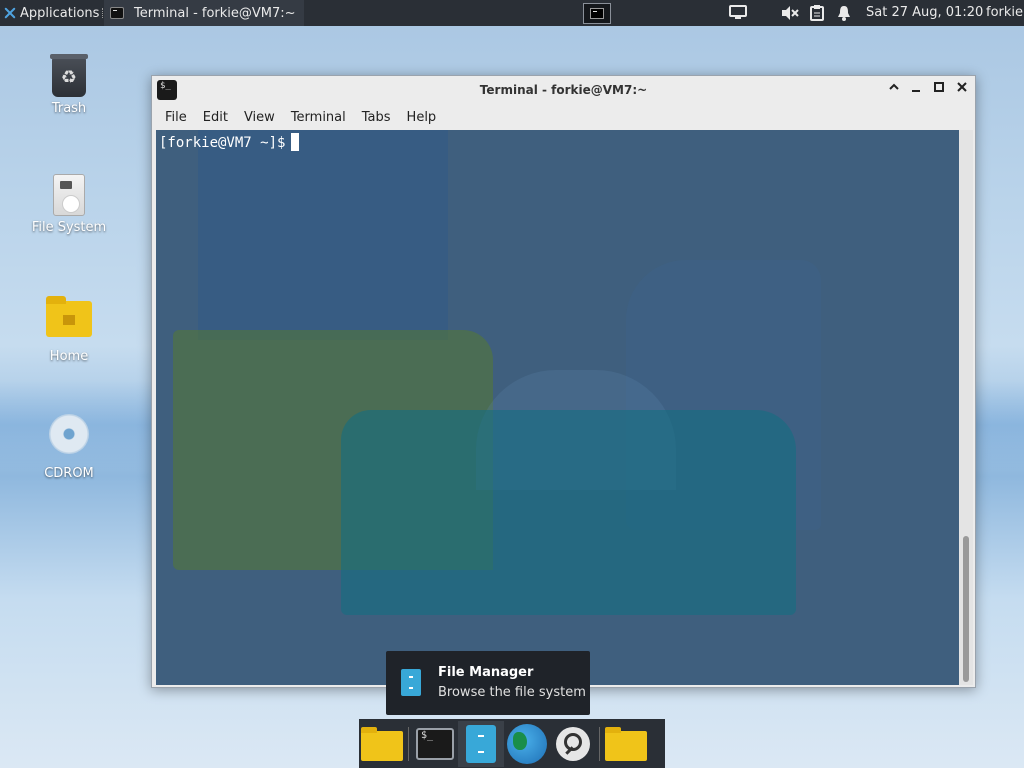 The height and width of the screenshot is (768, 1024). I want to click on user-menu: forkie, so click(1004, 13).